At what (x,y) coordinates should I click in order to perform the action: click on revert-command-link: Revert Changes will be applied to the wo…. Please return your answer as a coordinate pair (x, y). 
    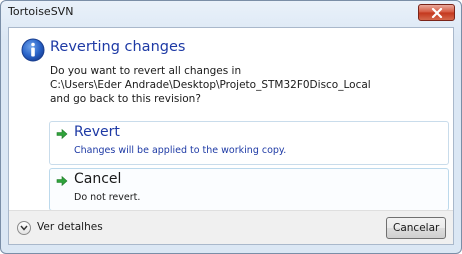
    Looking at the image, I should click on (249, 143).